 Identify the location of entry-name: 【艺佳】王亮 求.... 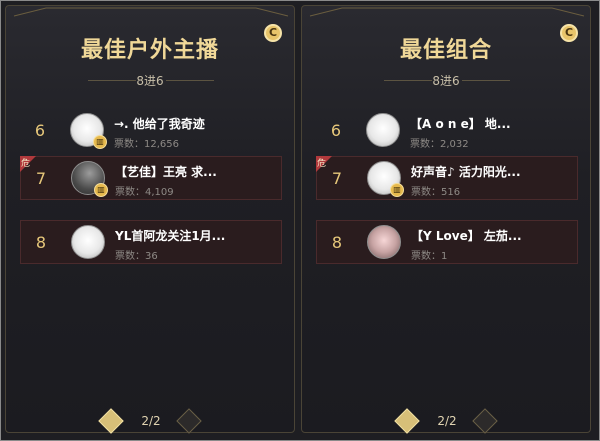
(195, 171).